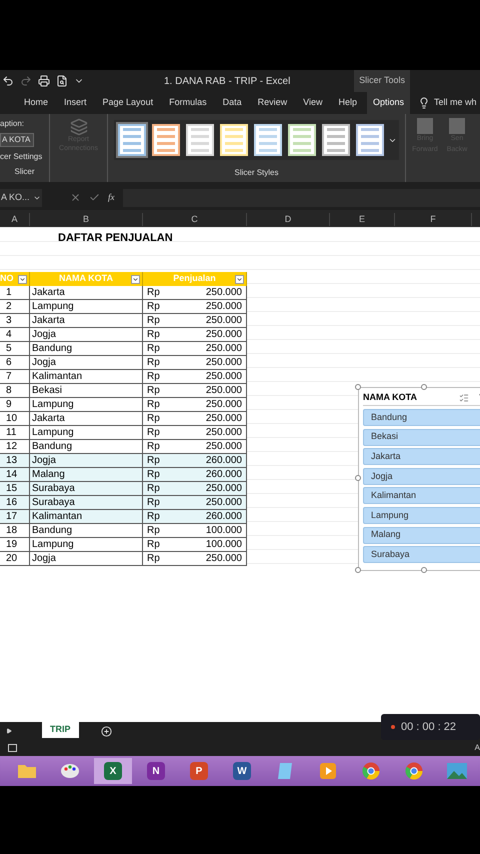 The image size is (480, 854). Describe the element at coordinates (388, 103) in the screenshot. I see `ribbon-tab: Options` at that location.